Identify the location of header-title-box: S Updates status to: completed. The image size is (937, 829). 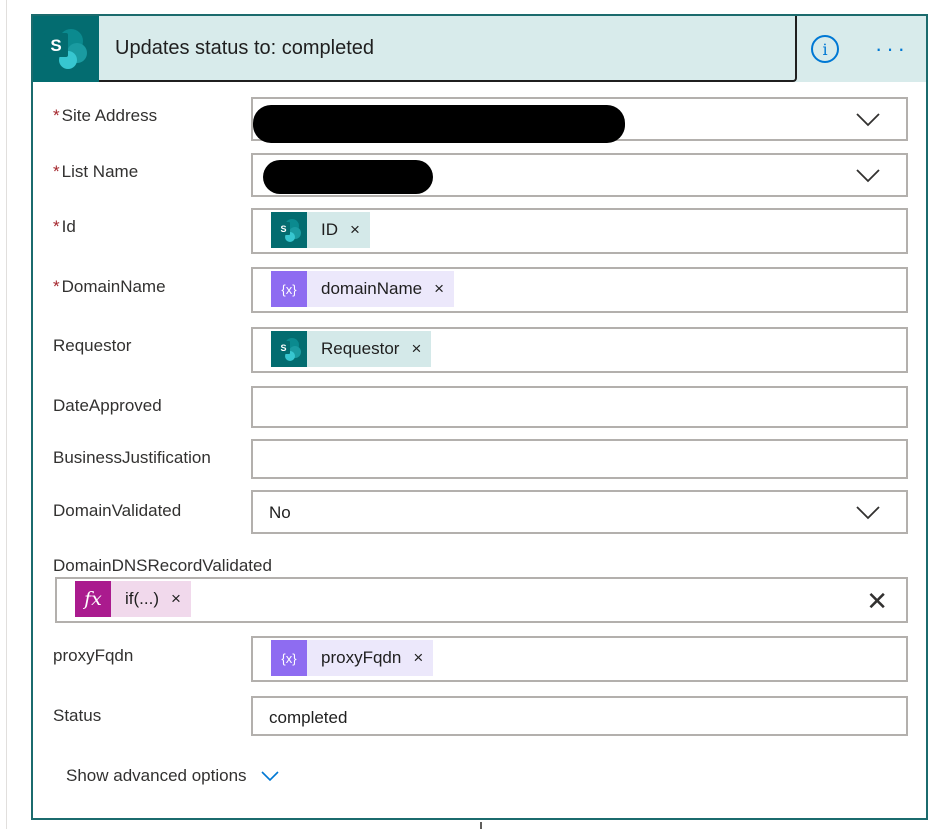
(415, 49).